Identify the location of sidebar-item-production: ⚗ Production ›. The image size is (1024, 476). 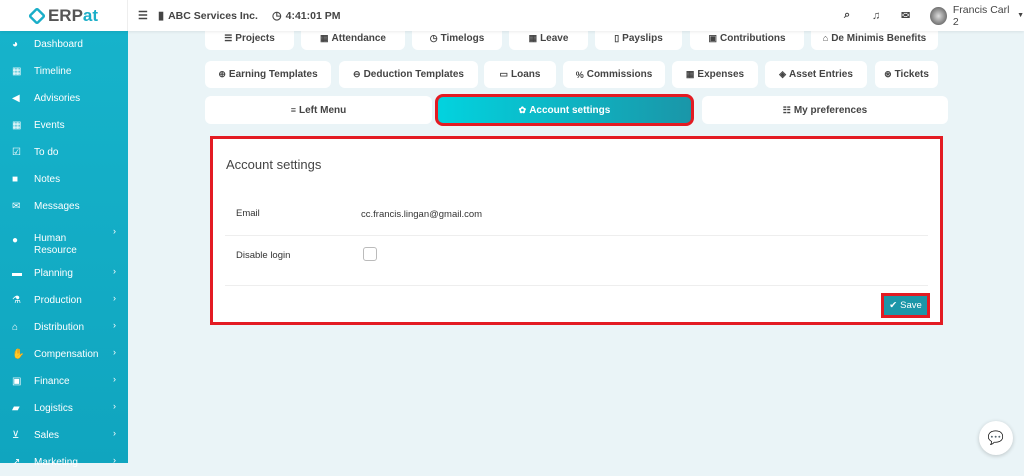
(64, 300).